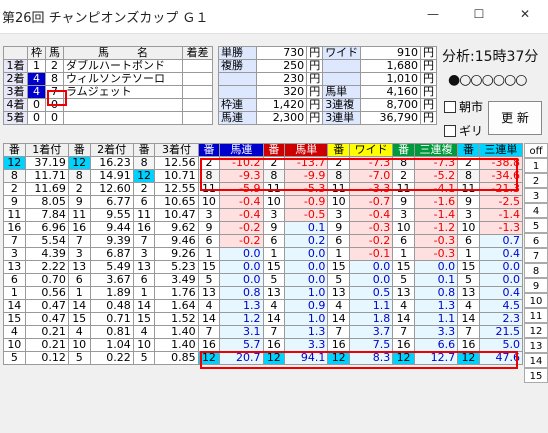 This screenshot has width=548, height=433. What do you see at coordinates (281, 118) in the screenshot?
I see `payout-cell: 2,300` at bounding box center [281, 118].